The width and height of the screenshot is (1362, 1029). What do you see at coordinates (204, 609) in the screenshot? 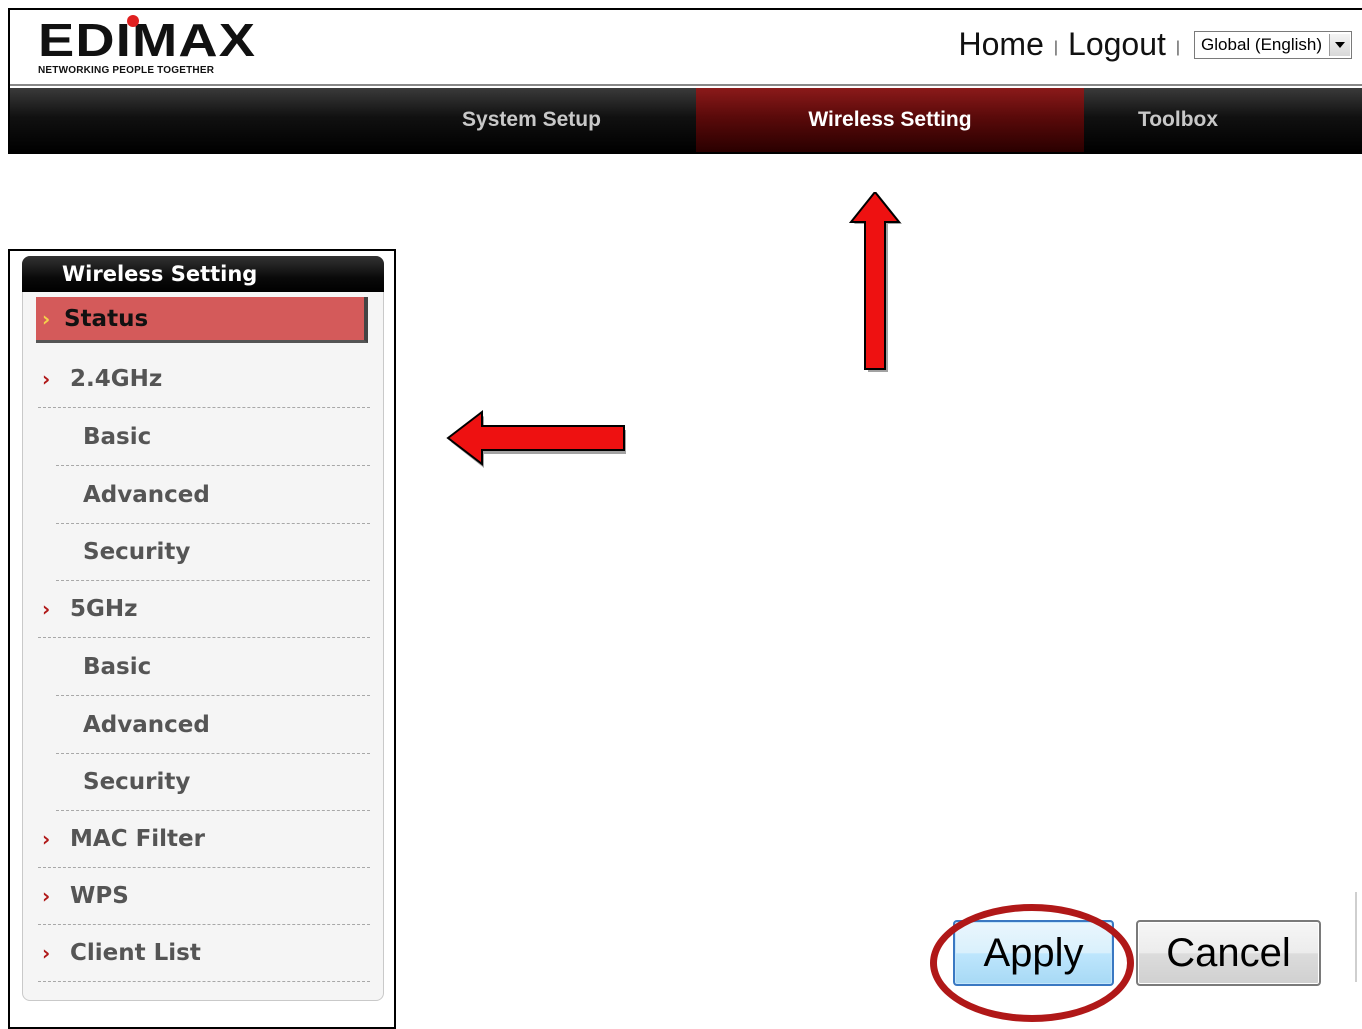
I see `sidebar-item-5ghz: › 5GHz` at bounding box center [204, 609].